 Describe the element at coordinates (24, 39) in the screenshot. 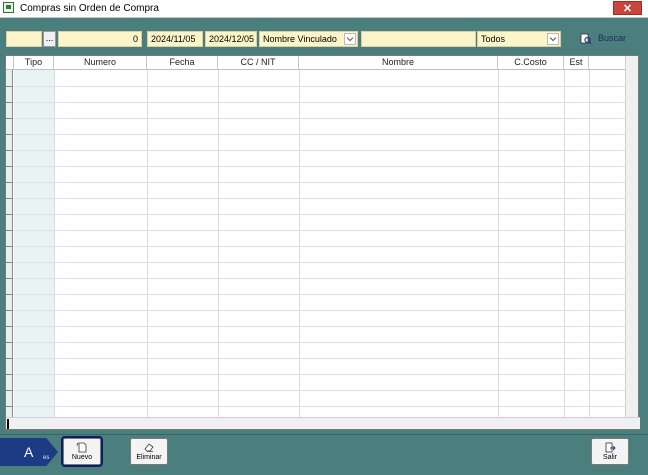

I see `code-field` at that location.